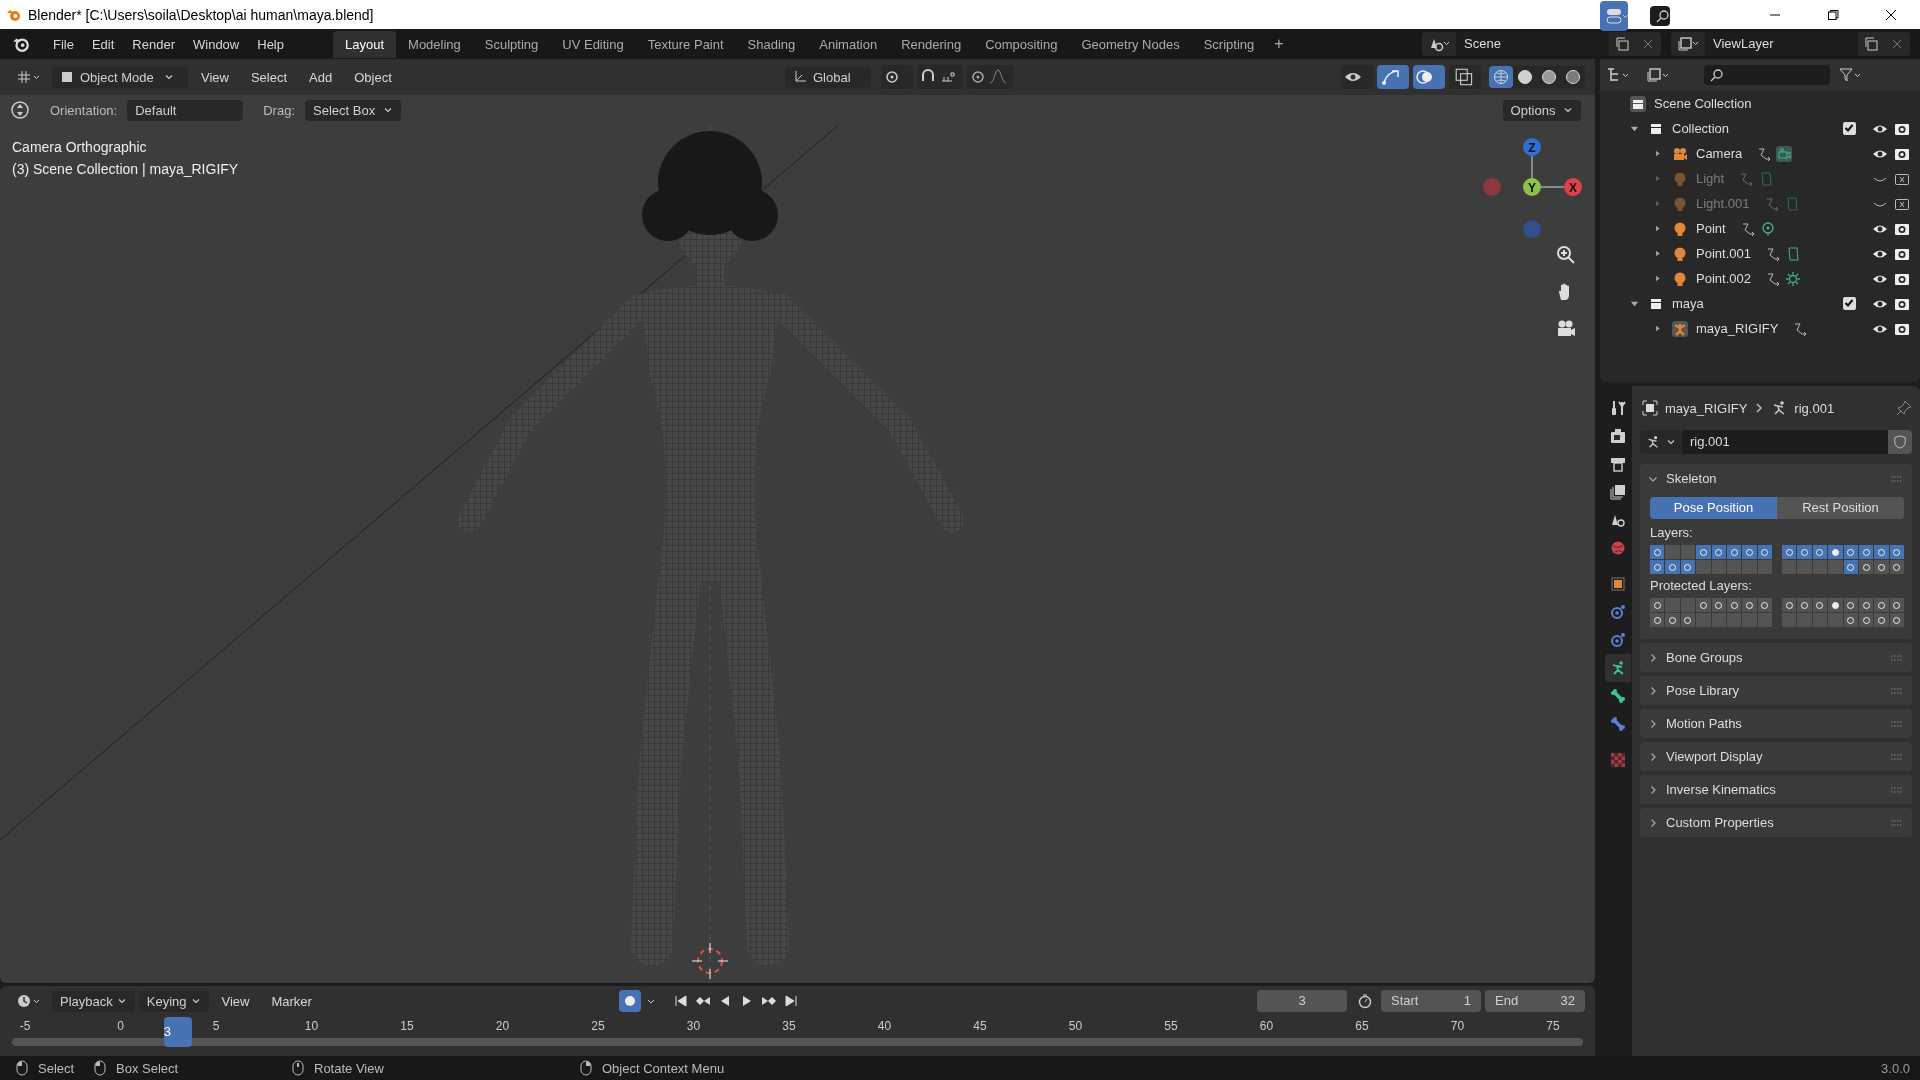 The image size is (1920, 1080). Describe the element at coordinates (1302, 1001) in the screenshot. I see `current-frame-field: 3` at that location.